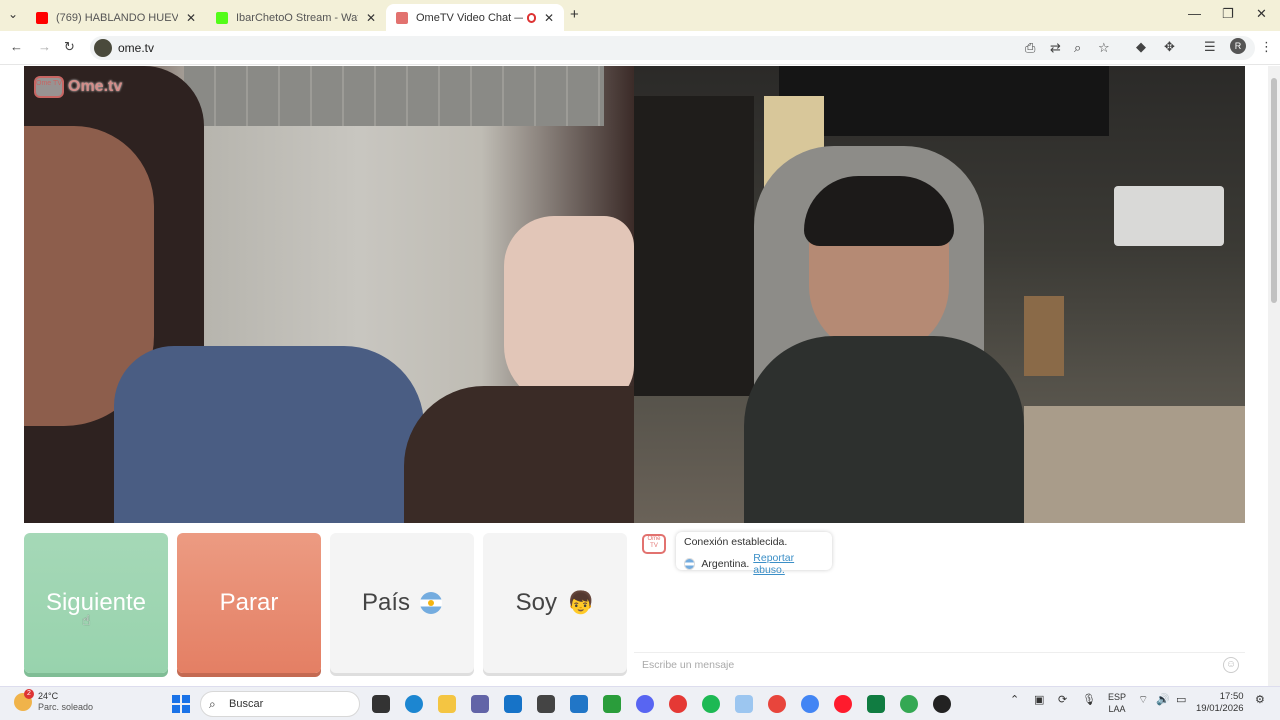 This screenshot has width=1280, height=720. I want to click on battery-icon: ▭, so click(1181, 699).